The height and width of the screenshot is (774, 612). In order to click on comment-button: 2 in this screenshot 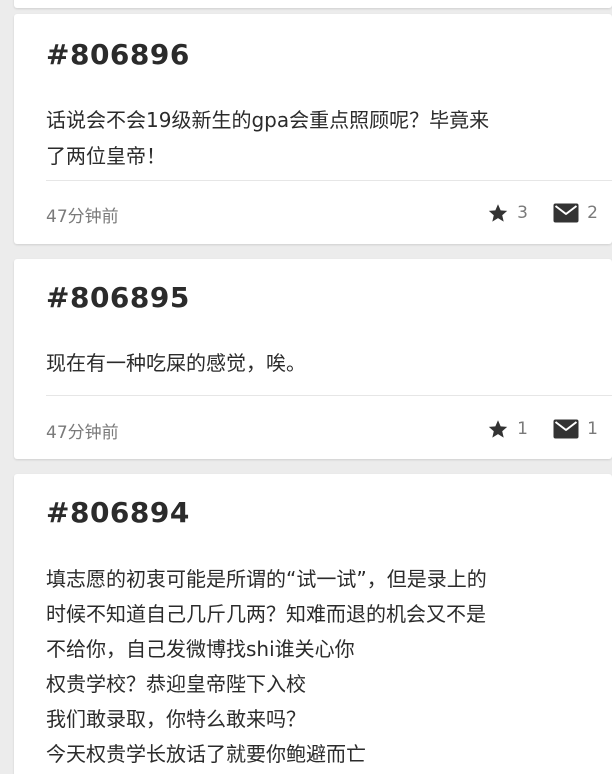, I will do `click(575, 213)`.